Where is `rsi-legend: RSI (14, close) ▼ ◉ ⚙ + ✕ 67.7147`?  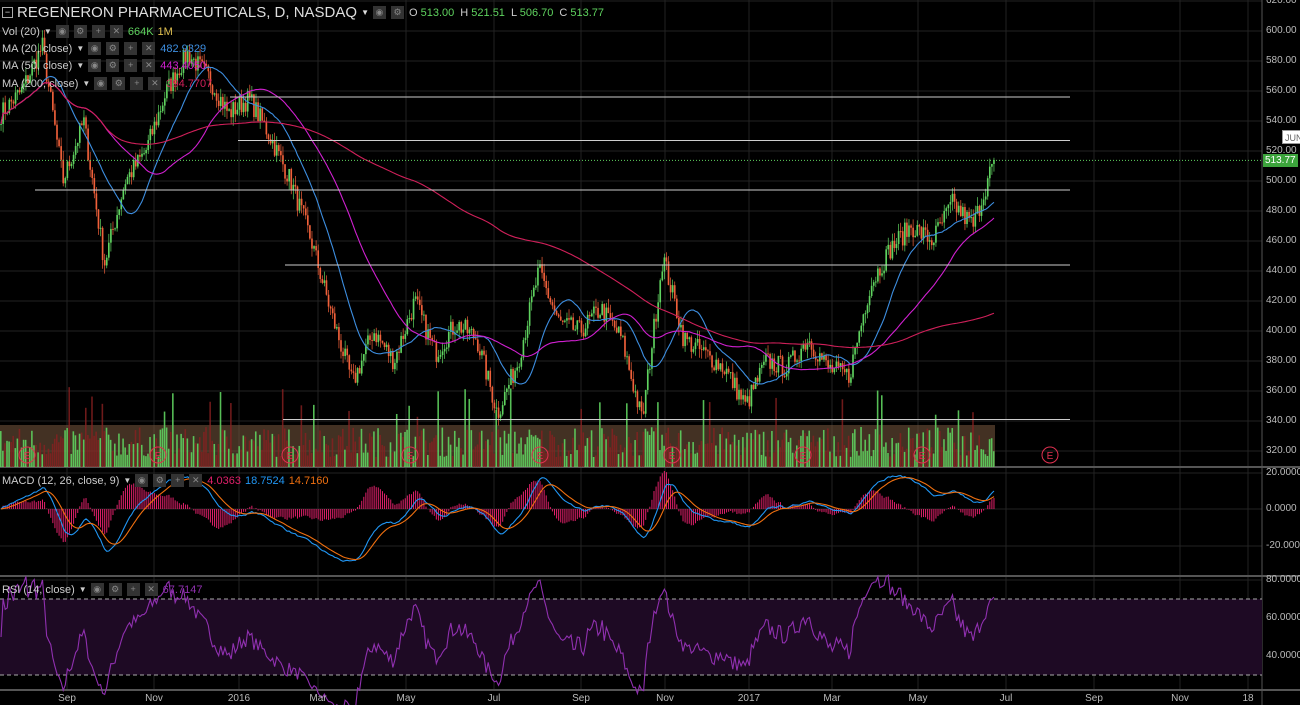
rsi-legend: RSI (14, close) ▼ ◉ ⚙ + ✕ 67.7147 is located at coordinates (102, 589).